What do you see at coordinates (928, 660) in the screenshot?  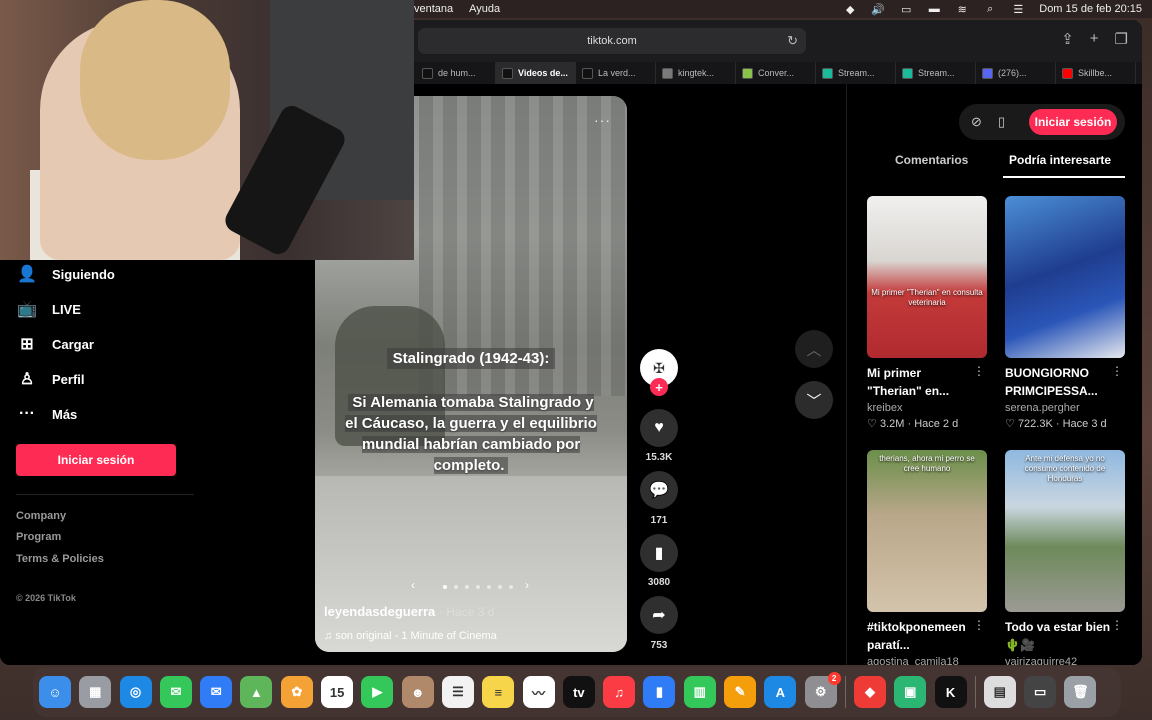 I see `card-user: agostina_camila18` at bounding box center [928, 660].